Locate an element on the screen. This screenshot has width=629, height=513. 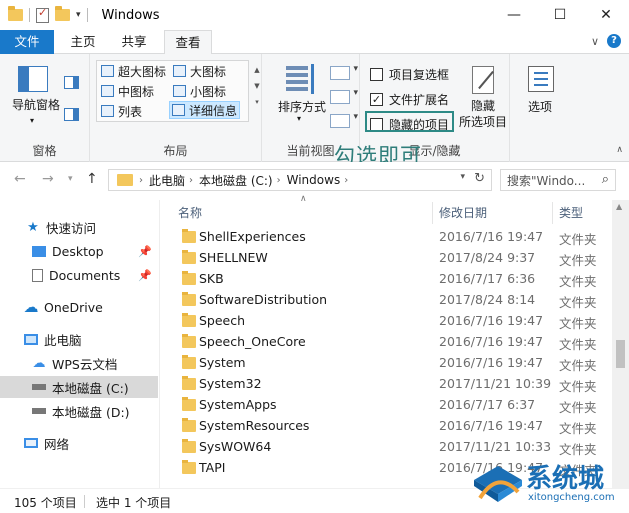
checkbox-checked: ✓ is located at coordinates (376, 99).